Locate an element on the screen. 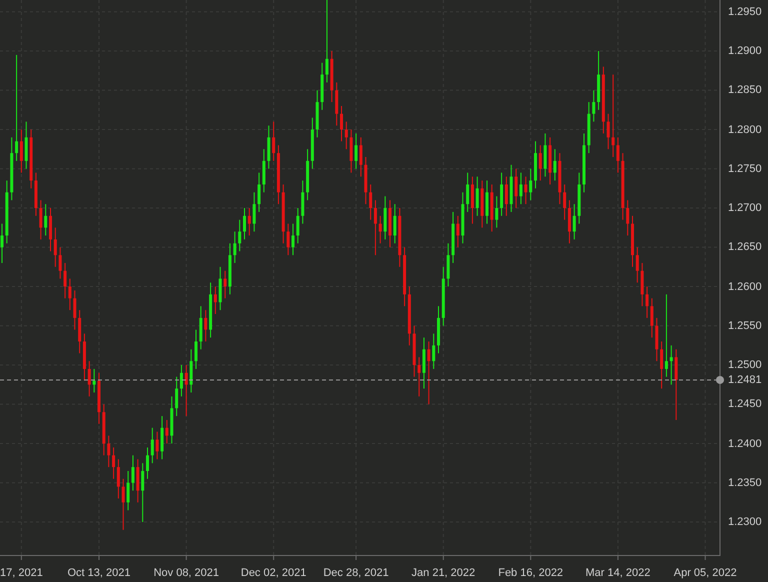 This screenshot has width=768, height=582. y-axis-label: 1.2750 is located at coordinates (745, 169).